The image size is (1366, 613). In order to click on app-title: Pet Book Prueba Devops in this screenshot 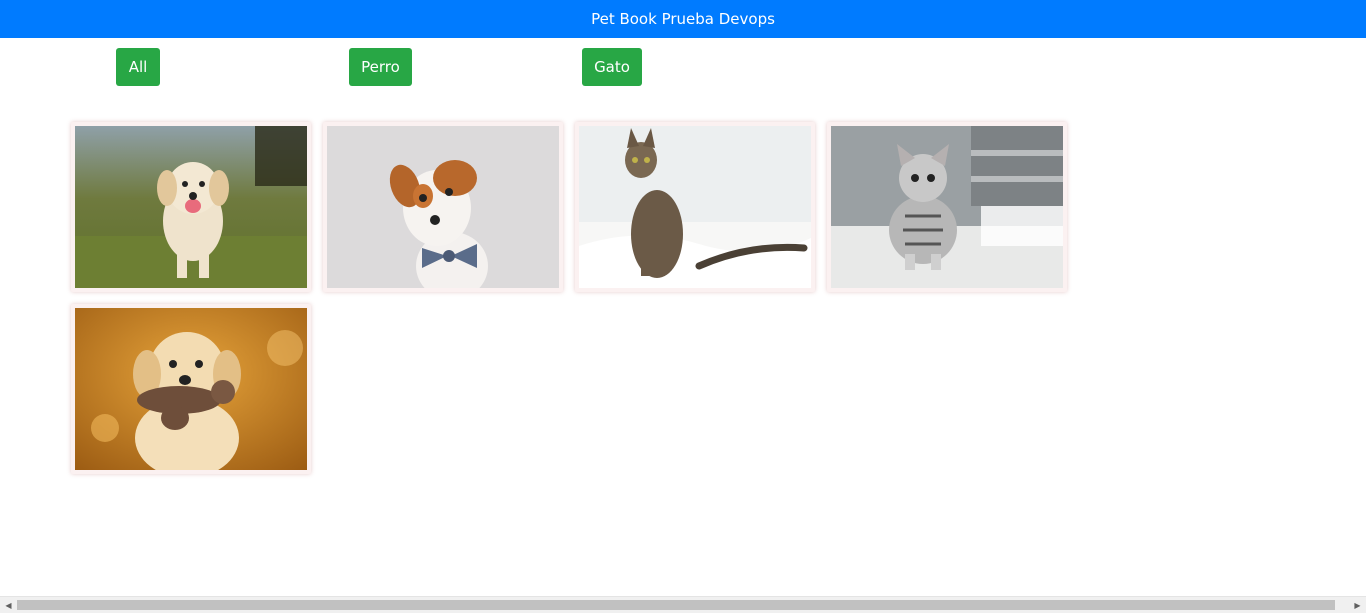, I will do `click(683, 19)`.